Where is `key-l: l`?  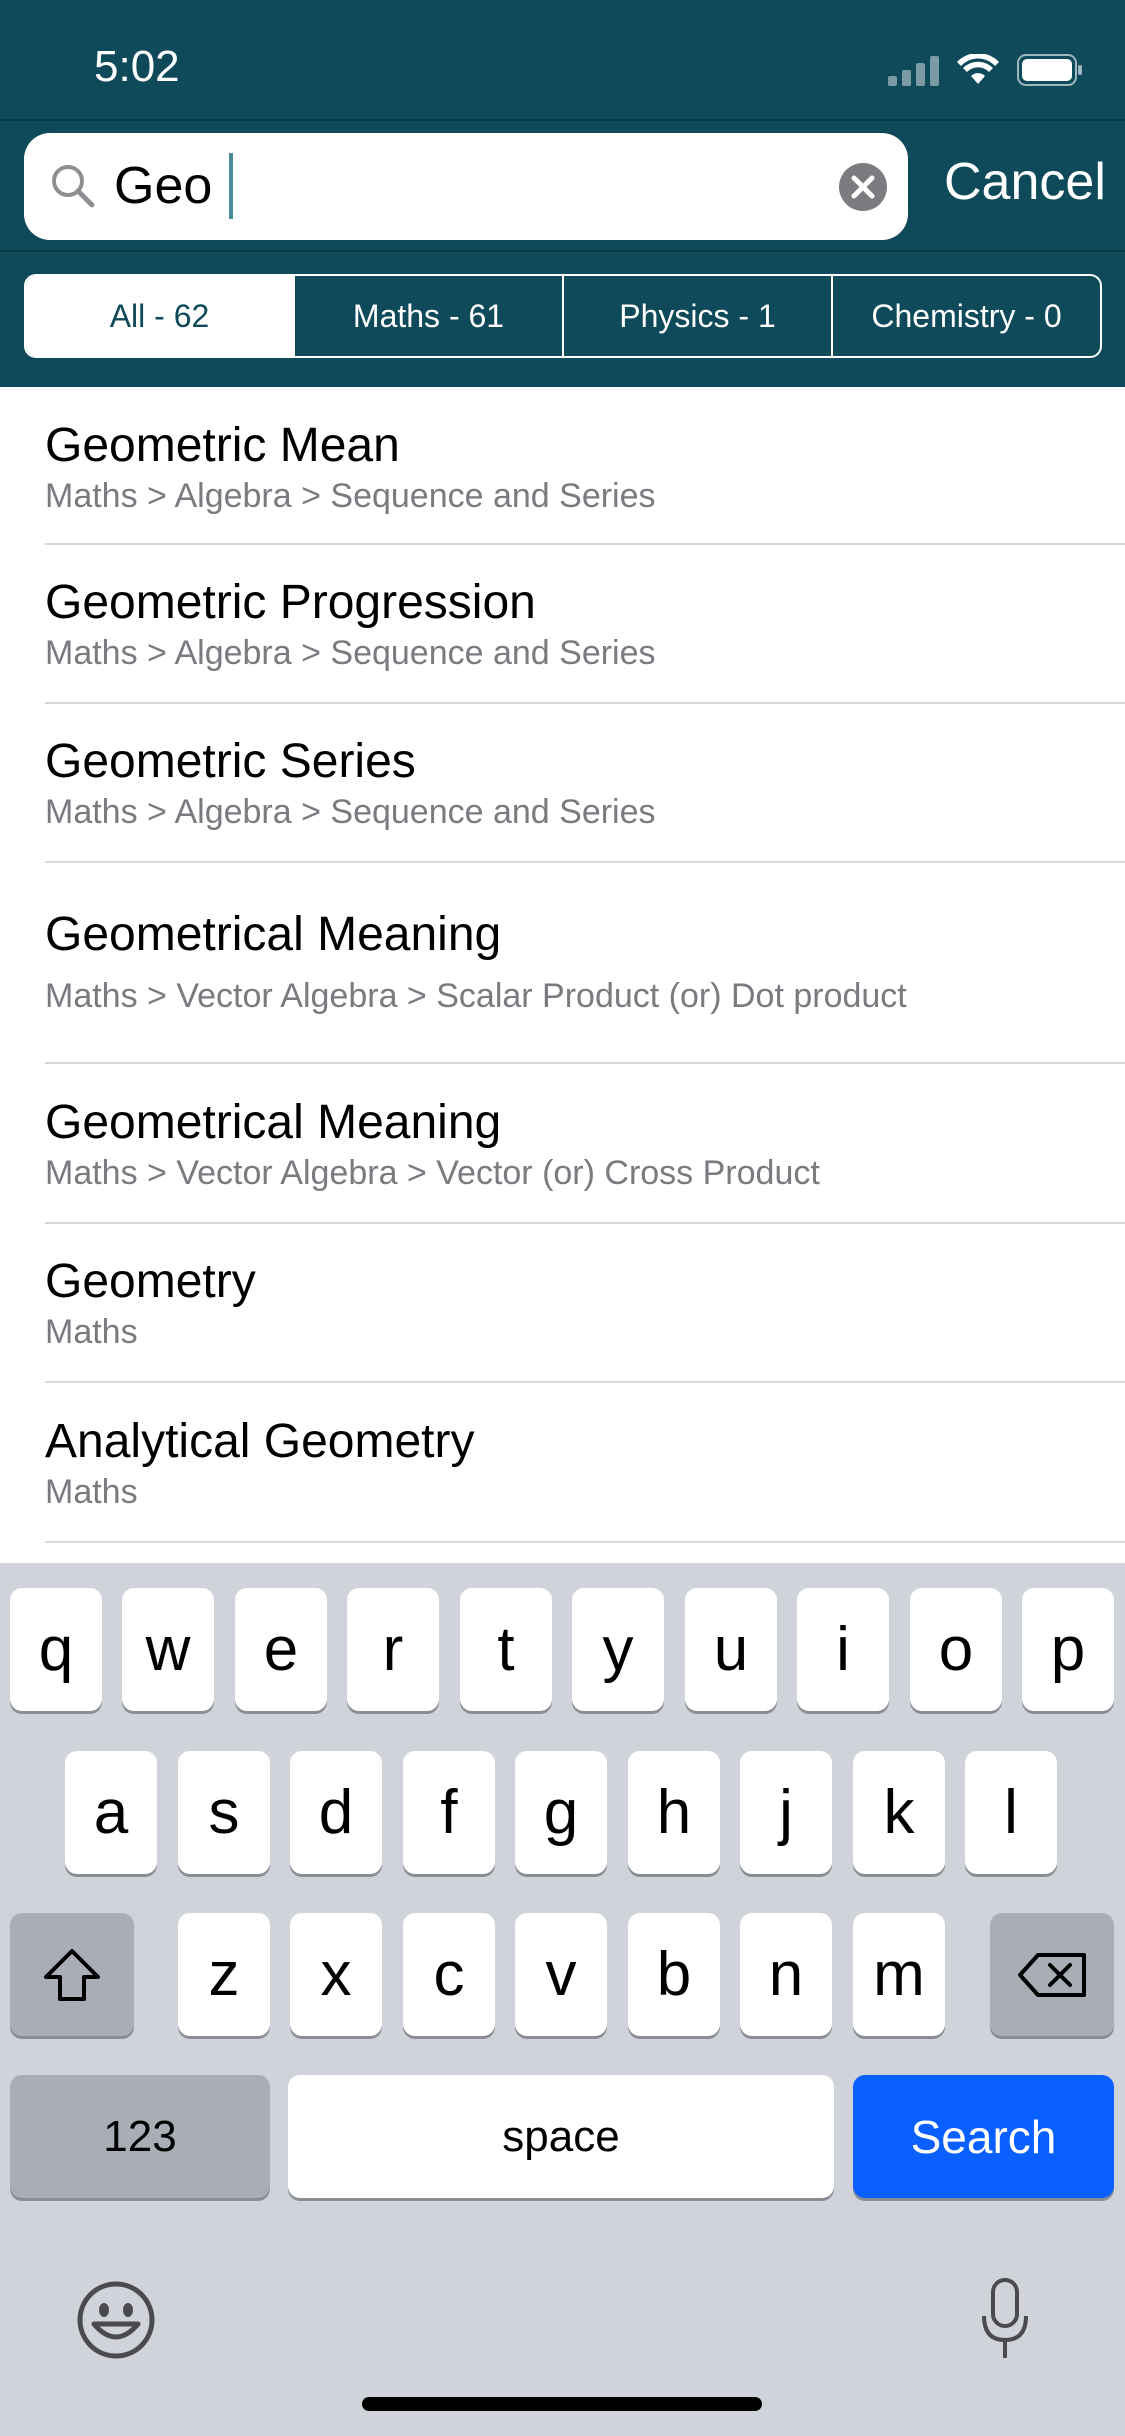 key-l: l is located at coordinates (1011, 1812).